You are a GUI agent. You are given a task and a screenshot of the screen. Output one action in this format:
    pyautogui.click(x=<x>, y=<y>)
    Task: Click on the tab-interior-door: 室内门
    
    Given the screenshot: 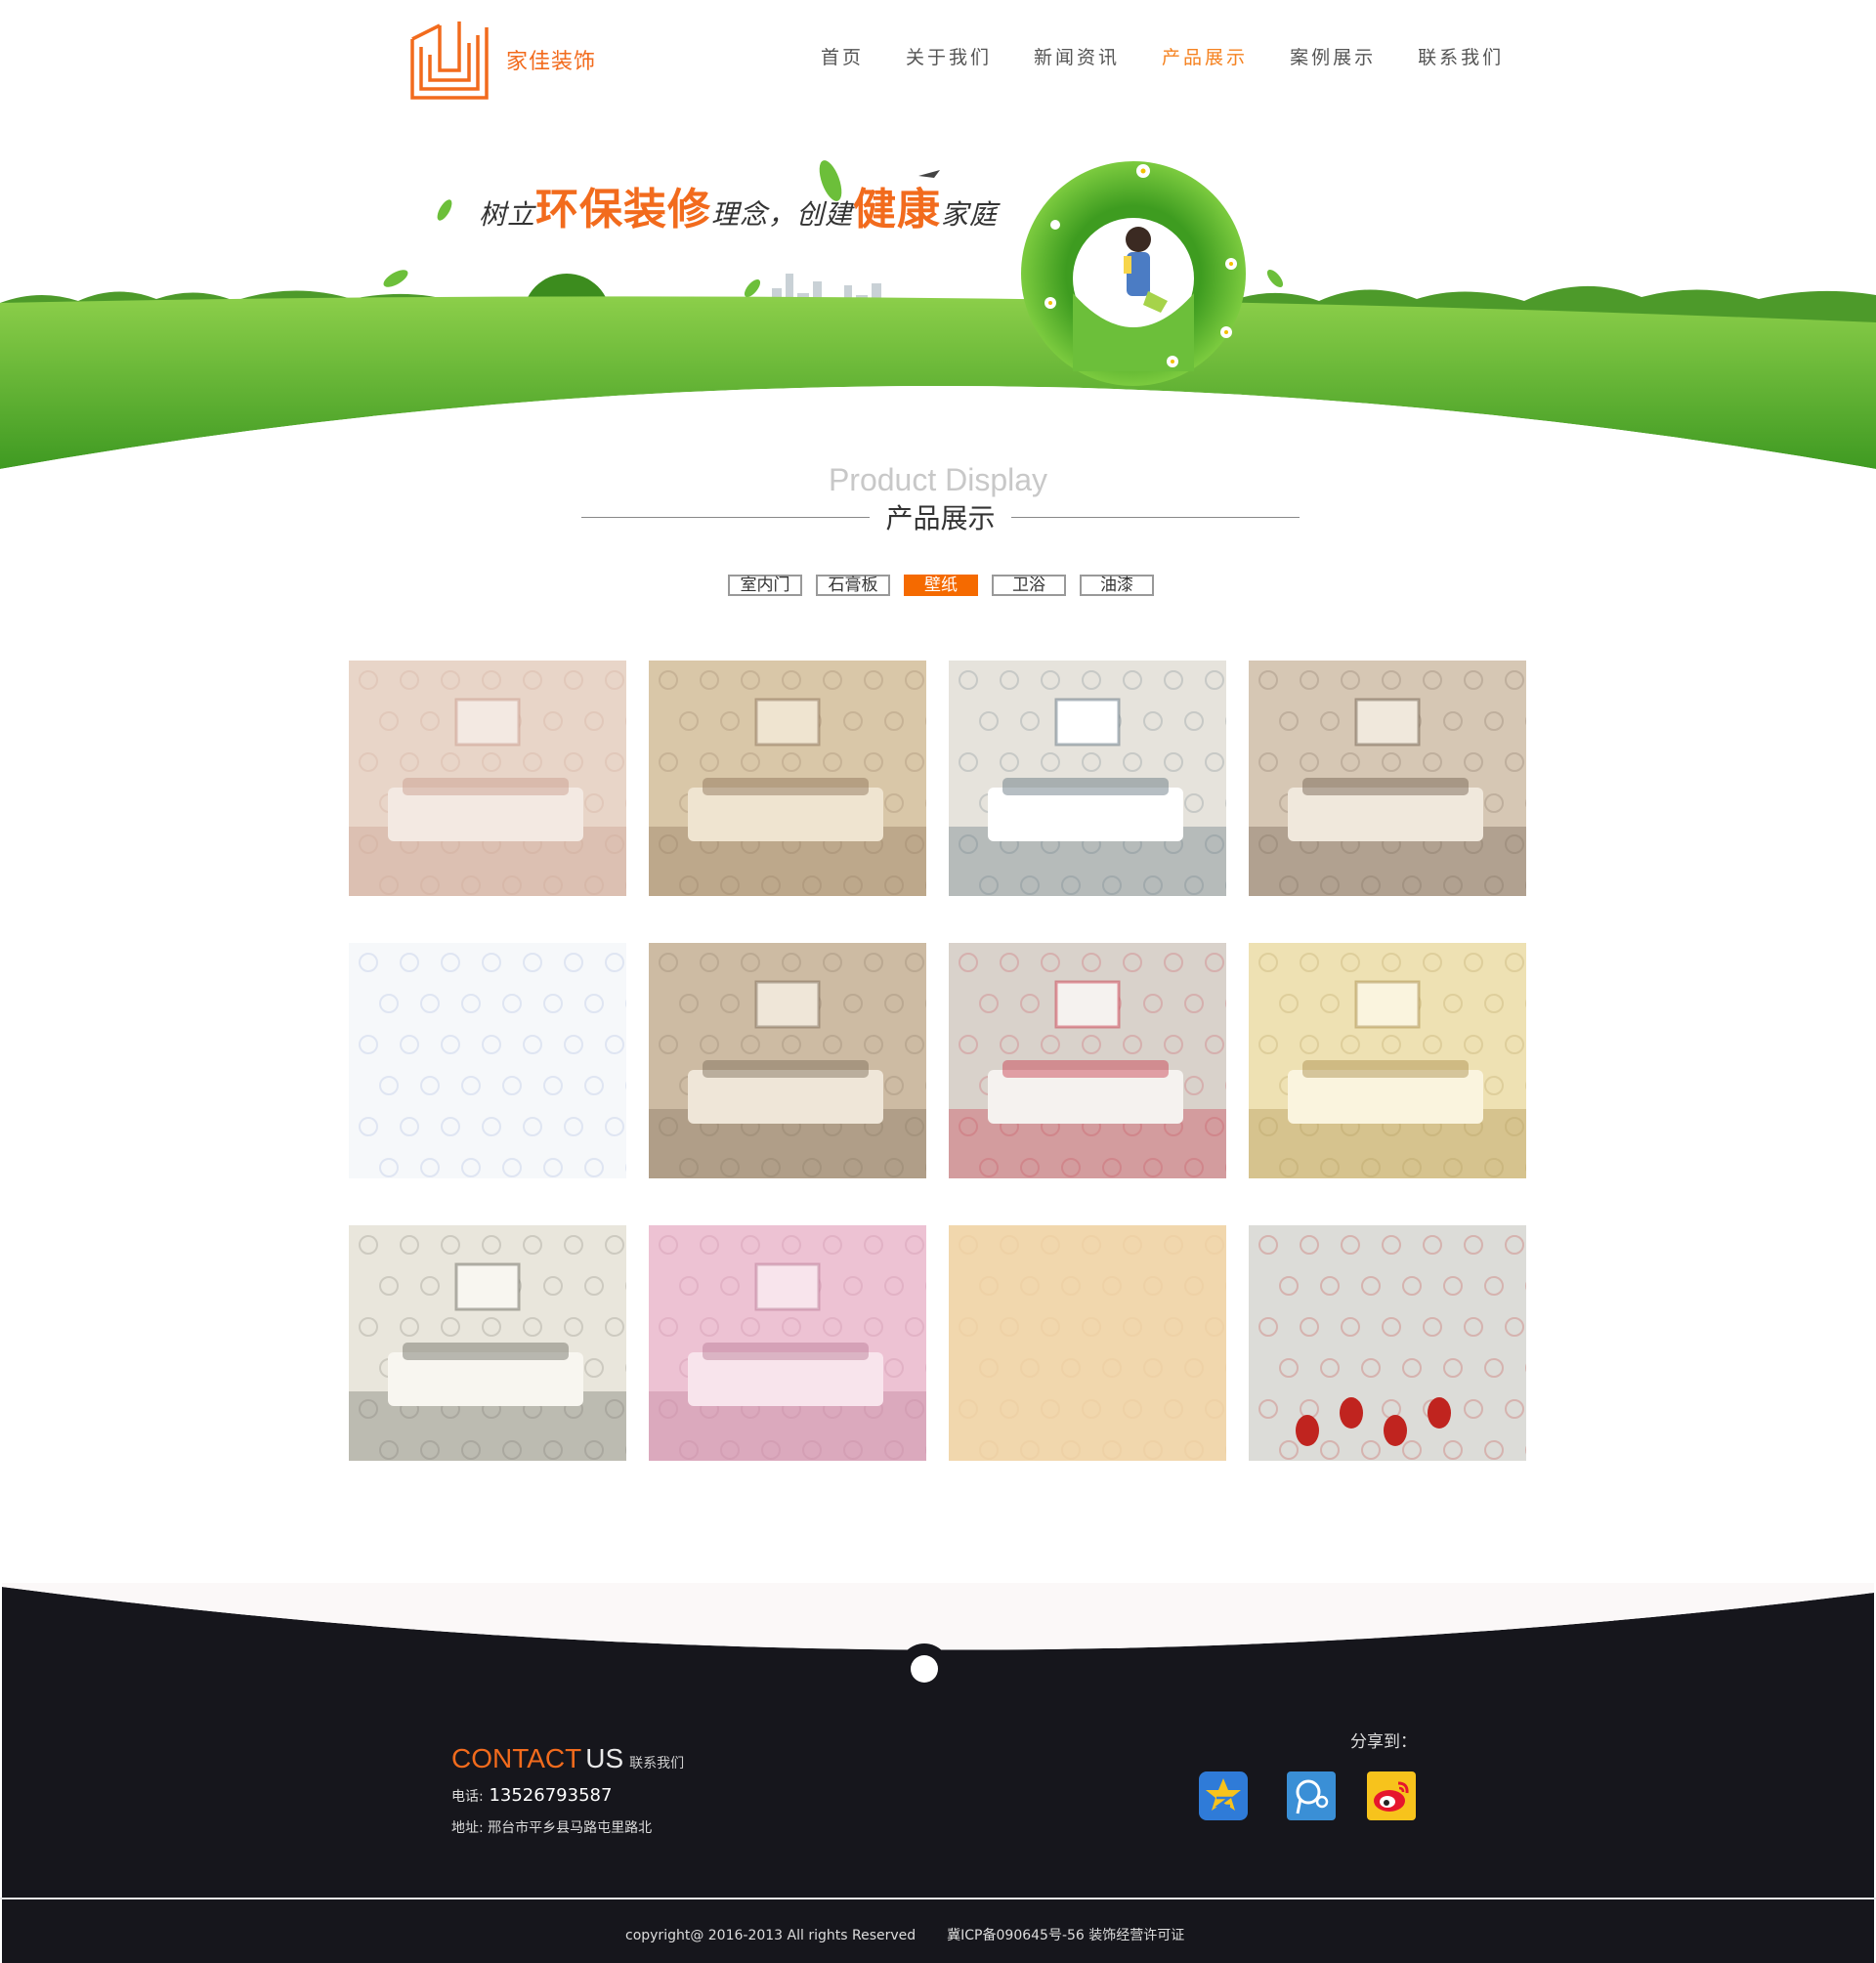 What is the action you would take?
    pyautogui.click(x=765, y=585)
    